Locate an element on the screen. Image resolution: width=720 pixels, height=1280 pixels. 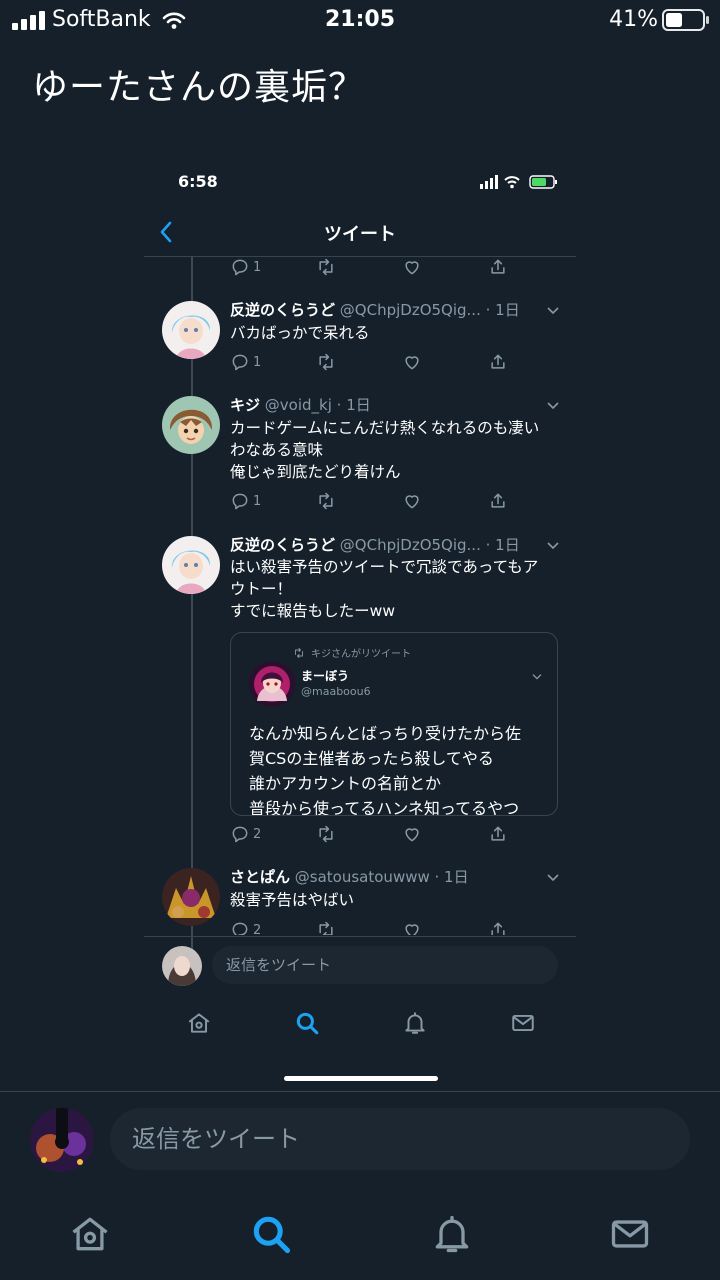
tweet-line: わなある意味 is located at coordinates (277, 450).